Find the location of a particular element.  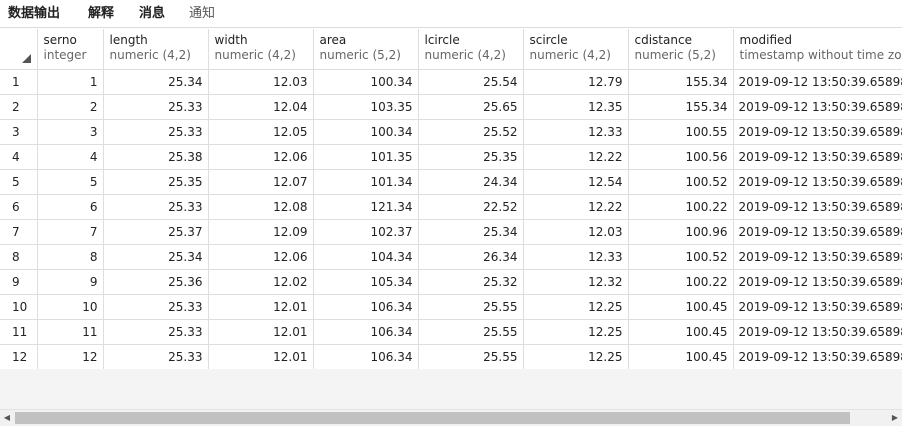

cell-cdistance: 100.22 is located at coordinates (681, 207).